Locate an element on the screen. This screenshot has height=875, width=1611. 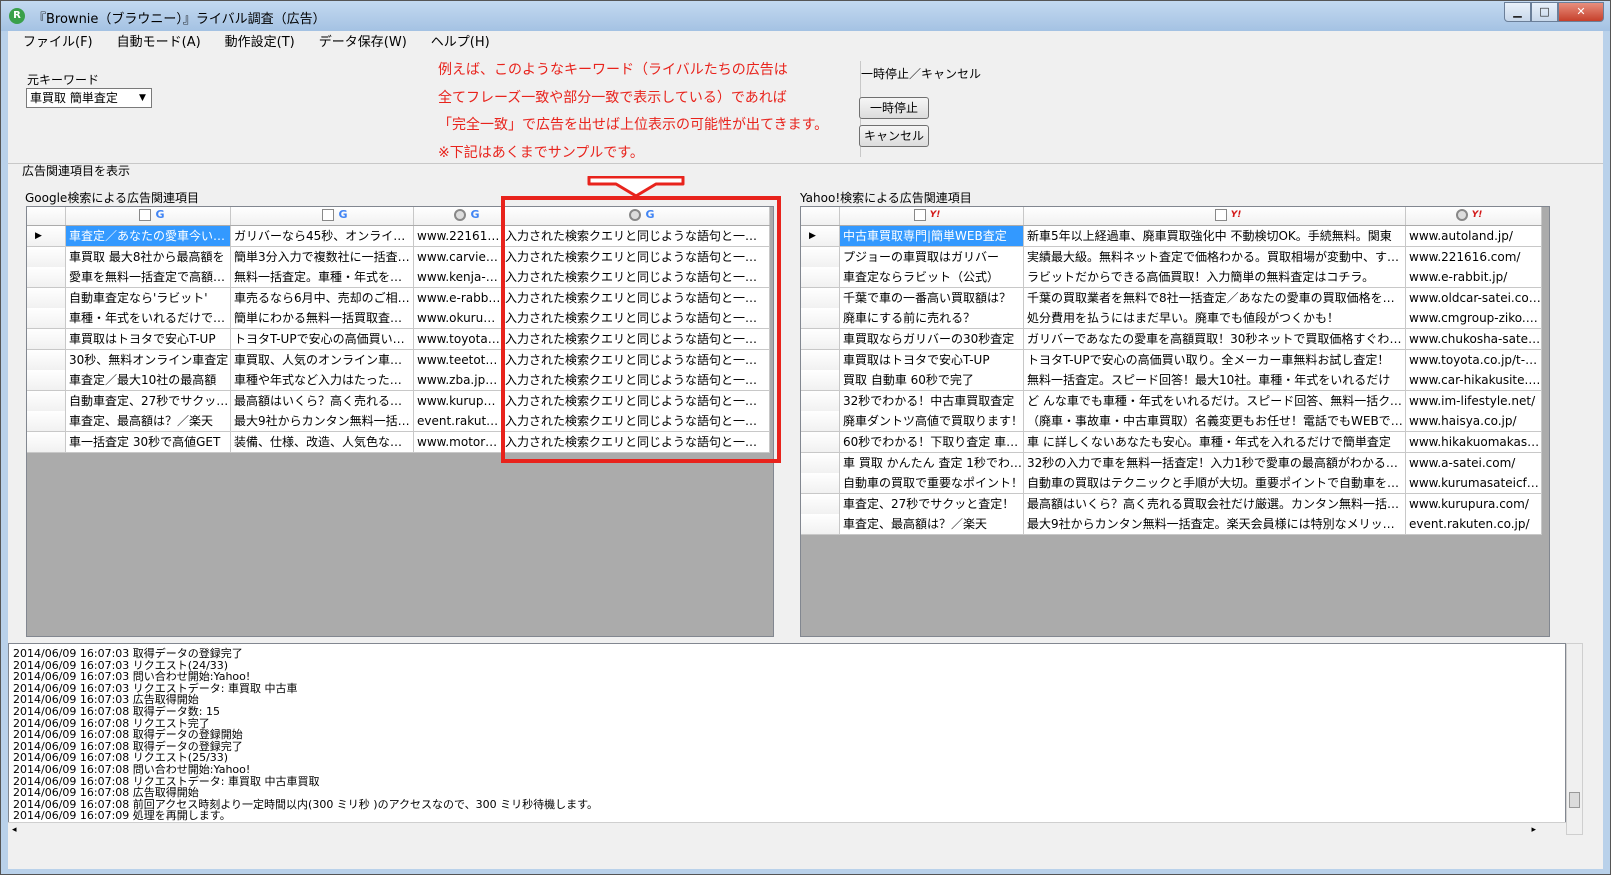
table-cell: 廃車にする前に売れる？ is located at coordinates (932, 319).